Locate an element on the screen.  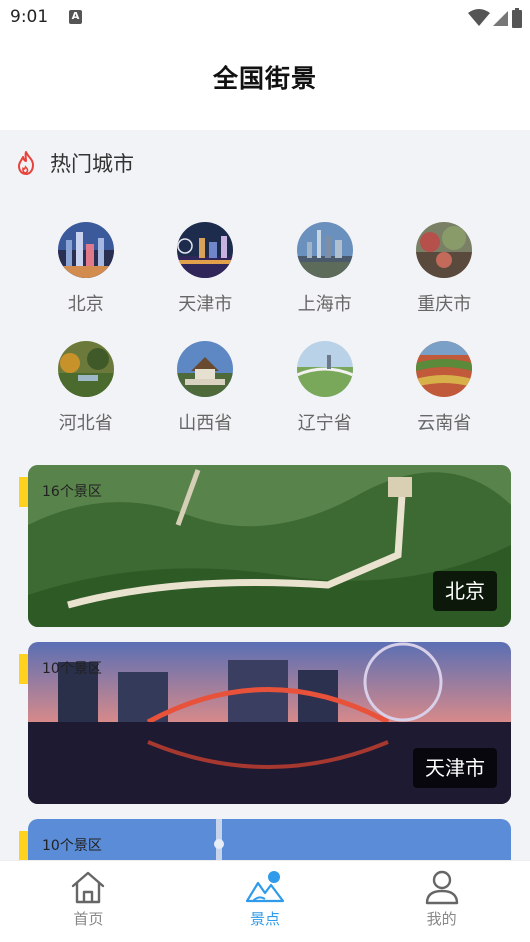
hot-cities-title: 热门城市 is located at coordinates (92, 164).